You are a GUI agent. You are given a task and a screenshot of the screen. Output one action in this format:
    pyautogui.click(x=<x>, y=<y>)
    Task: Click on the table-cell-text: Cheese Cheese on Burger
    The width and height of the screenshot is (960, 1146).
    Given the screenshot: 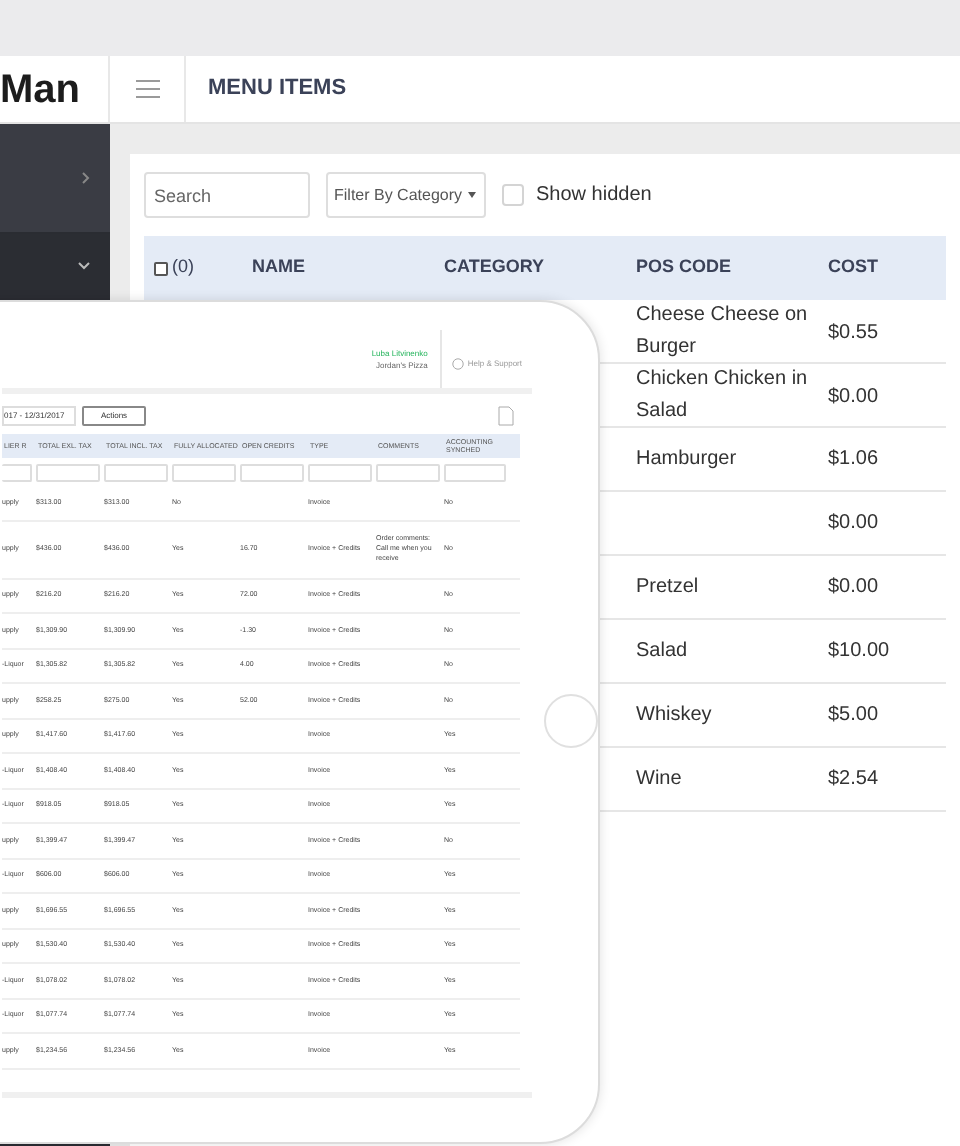 What is the action you would take?
    pyautogui.click(x=723, y=332)
    